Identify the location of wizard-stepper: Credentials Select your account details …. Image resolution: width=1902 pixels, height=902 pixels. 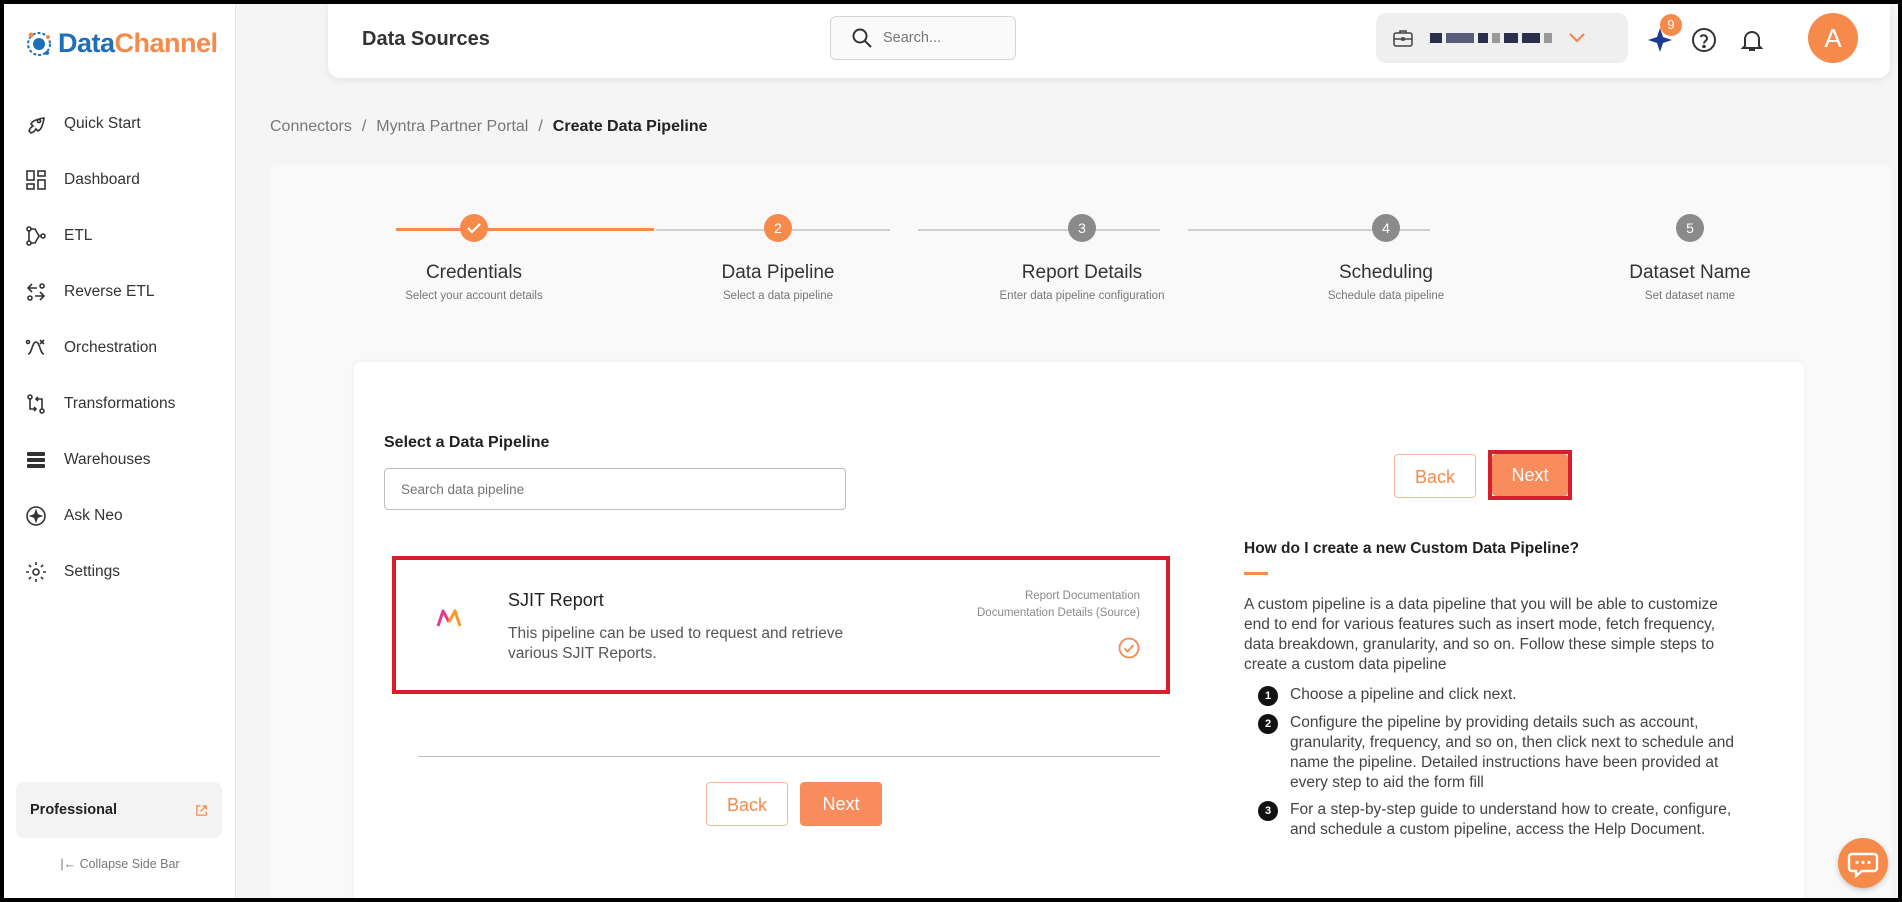
(1081, 239).